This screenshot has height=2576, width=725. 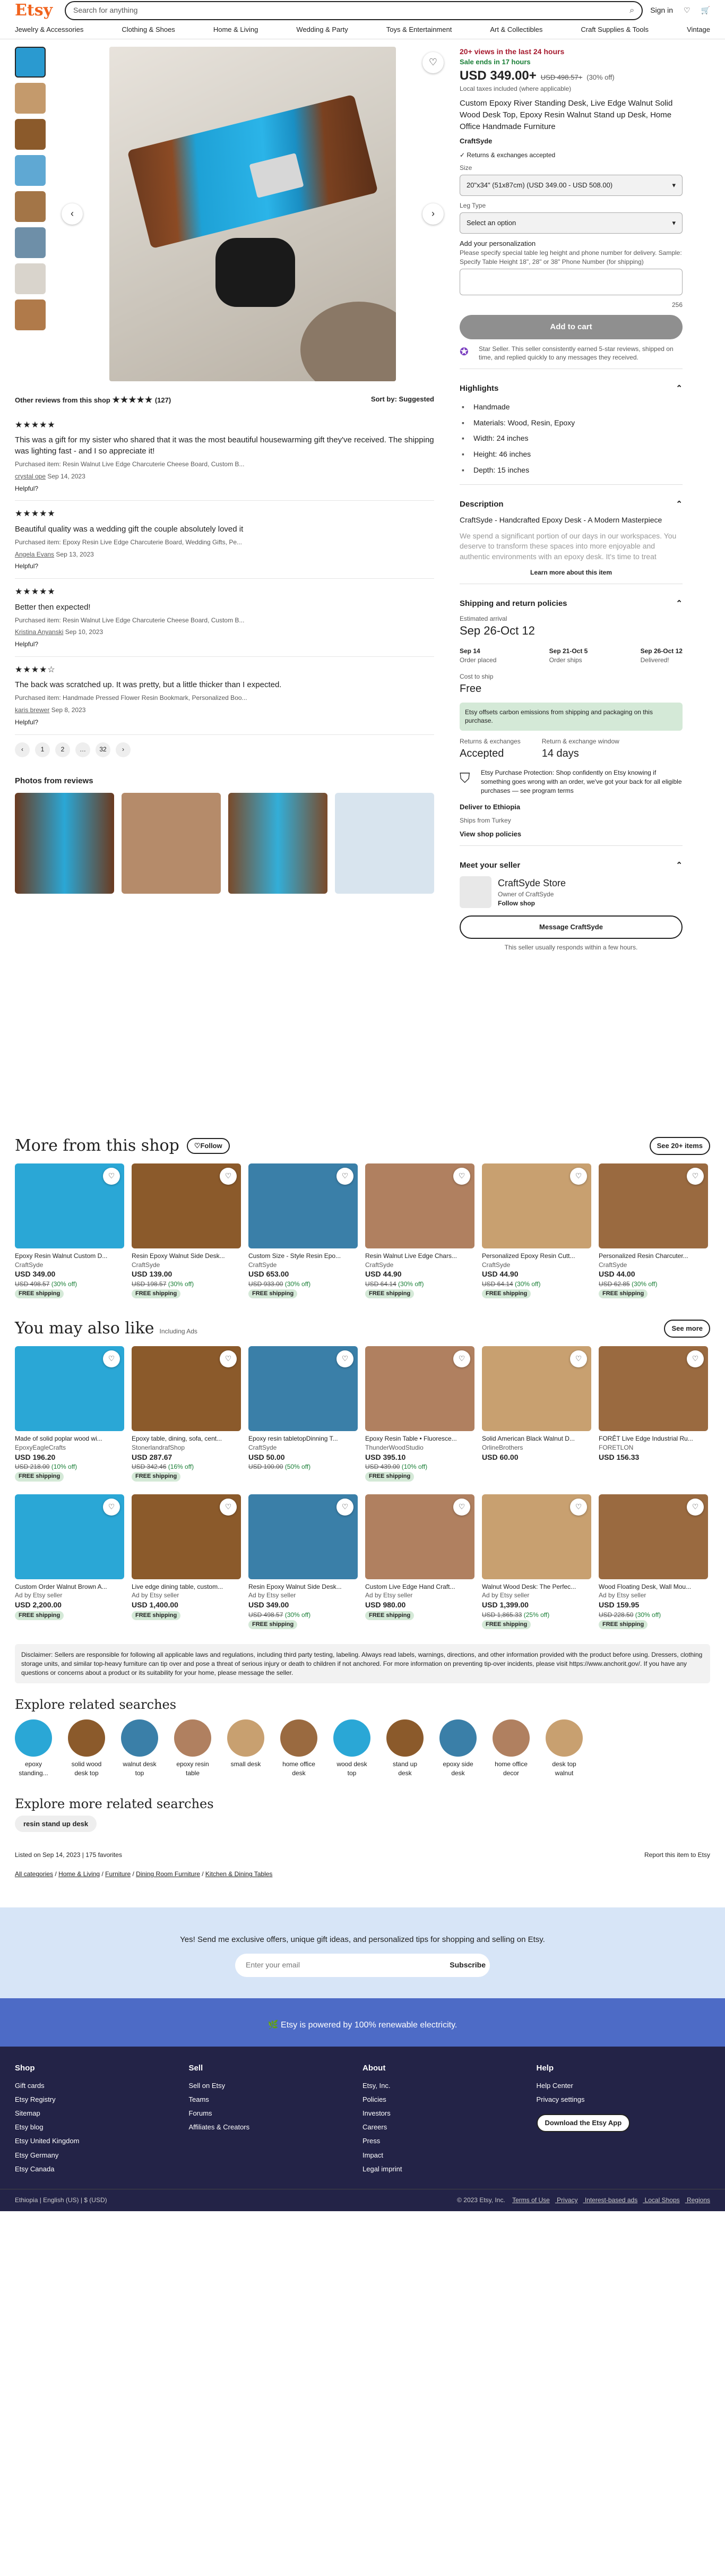 I want to click on page-button: 2, so click(x=63, y=749).